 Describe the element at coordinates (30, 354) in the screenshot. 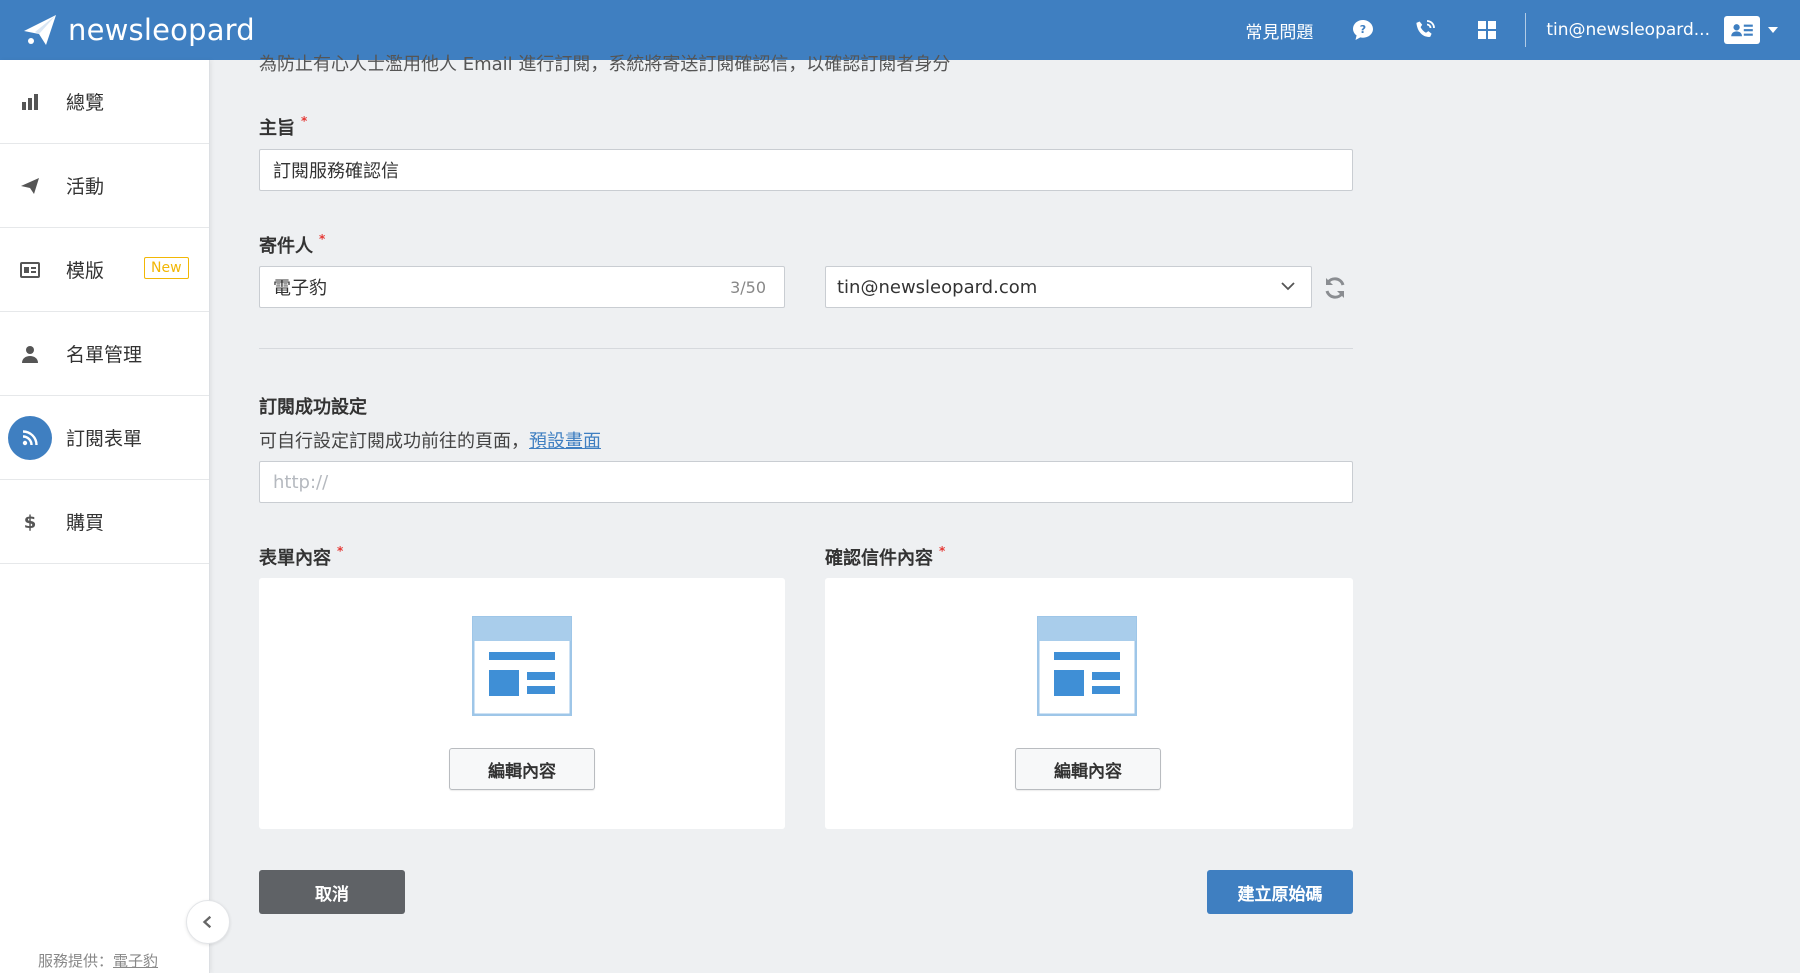

I see `user-icon` at that location.